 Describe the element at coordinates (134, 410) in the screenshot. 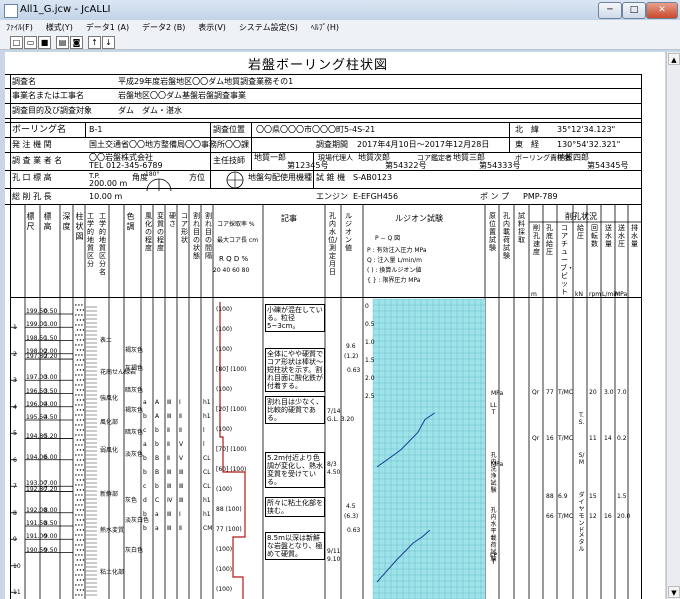

I see `shikicho-cell: 褐灰色` at that location.